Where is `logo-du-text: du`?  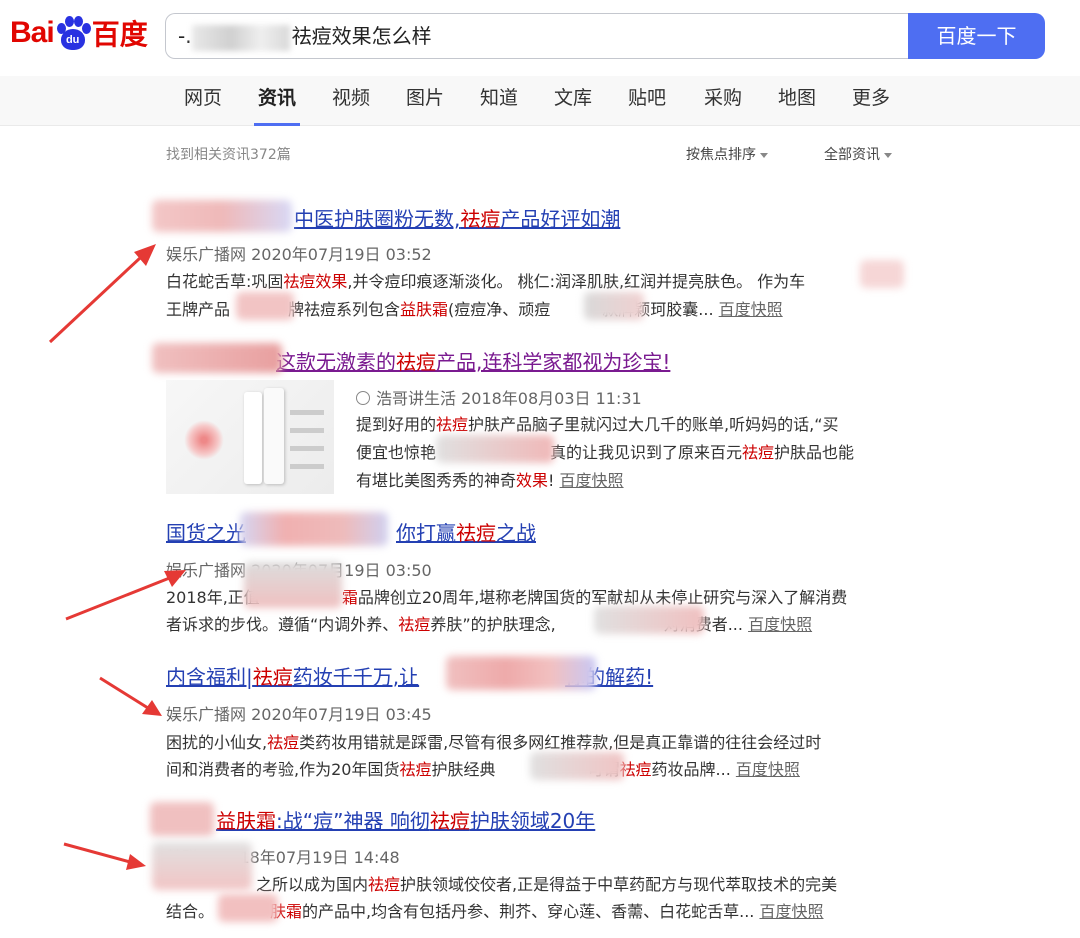 logo-du-text: du is located at coordinates (72, 39).